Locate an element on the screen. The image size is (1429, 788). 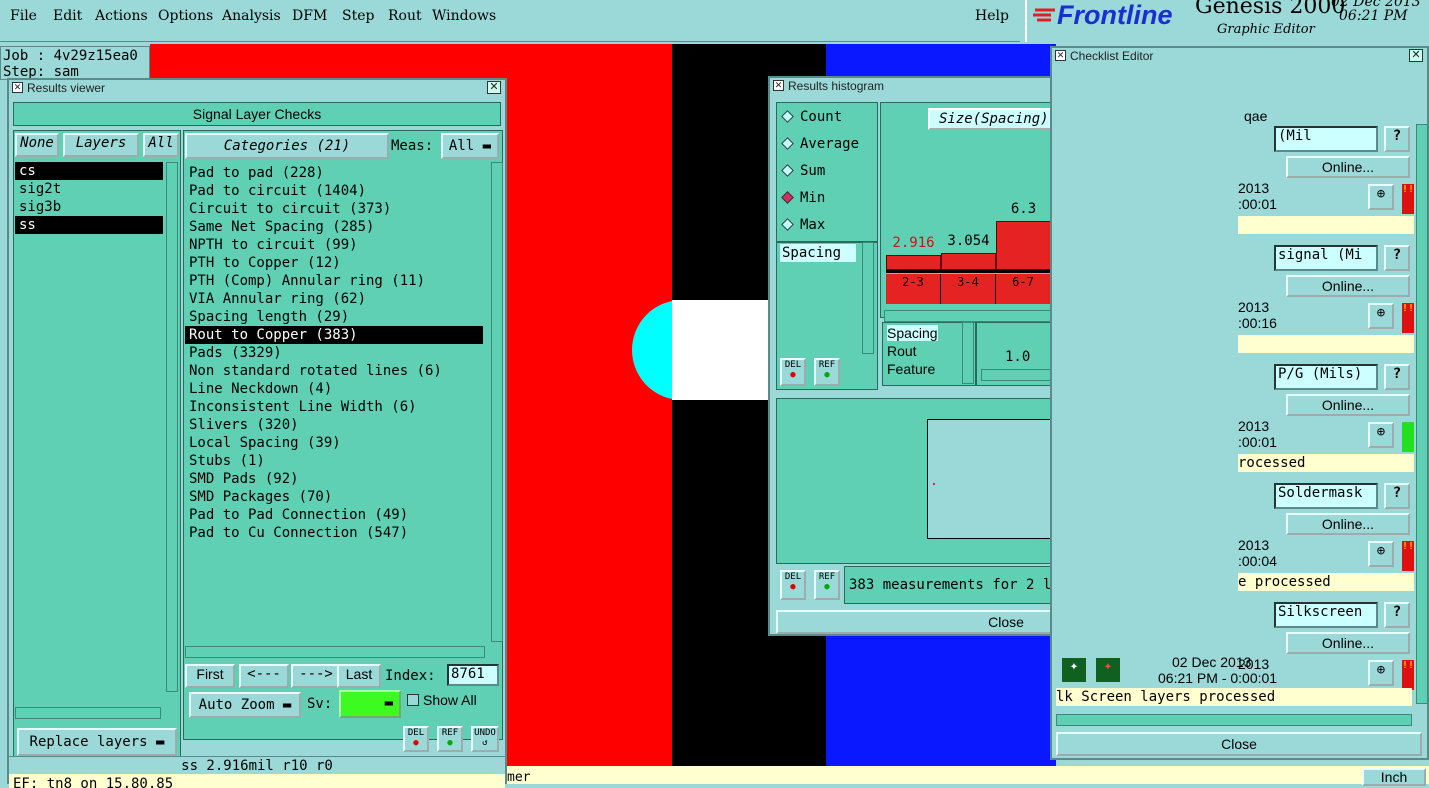
menu-actions: Actions is located at coordinates (121, 16).